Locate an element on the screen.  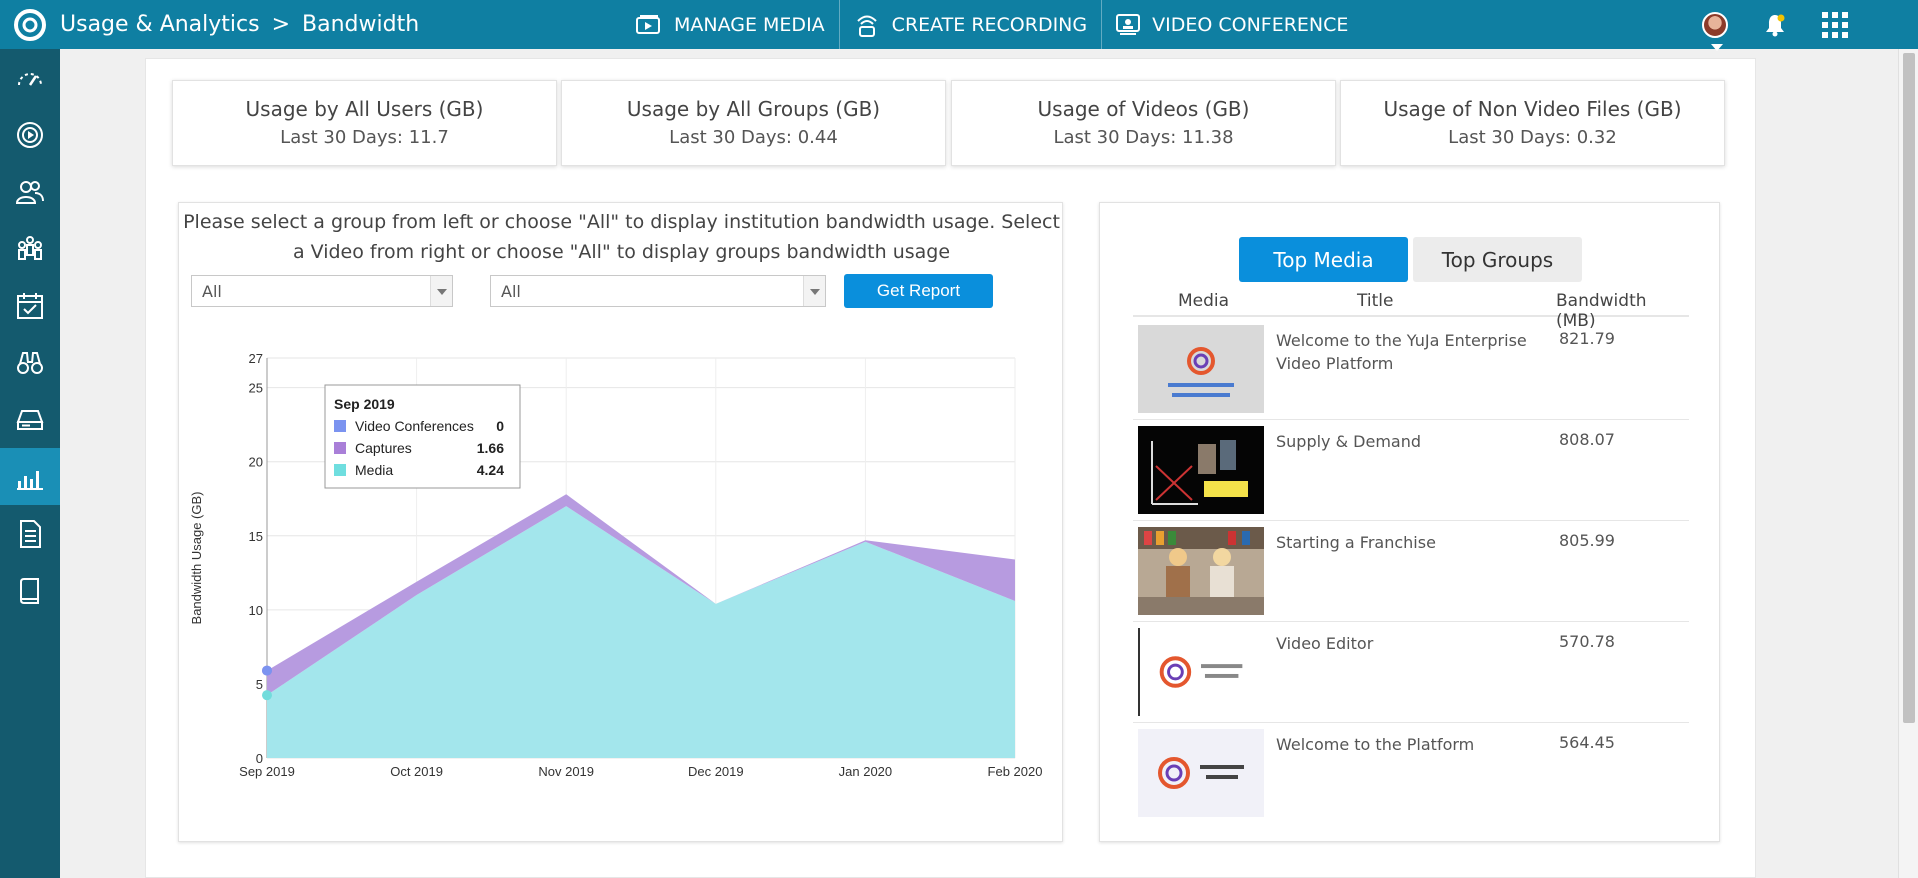
sidebar-item-monitor is located at coordinates (30, 362).